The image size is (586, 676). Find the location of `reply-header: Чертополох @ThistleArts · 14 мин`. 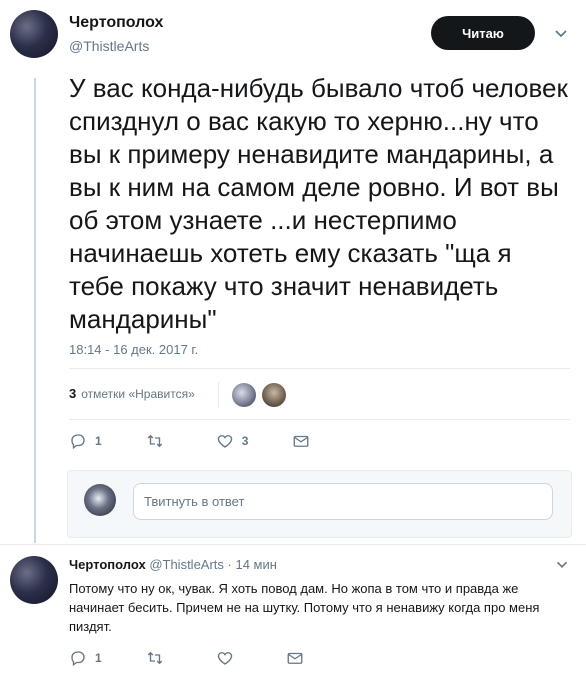

reply-header: Чертополох @ThistleArts · 14 мин is located at coordinates (173, 564).